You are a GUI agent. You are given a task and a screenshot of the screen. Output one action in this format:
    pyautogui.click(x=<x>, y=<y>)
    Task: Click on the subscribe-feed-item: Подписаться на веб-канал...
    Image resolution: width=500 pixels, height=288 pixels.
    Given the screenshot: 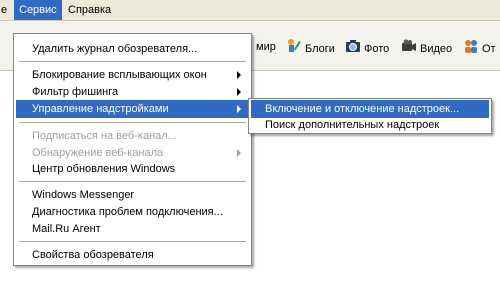 What is the action you would take?
    pyautogui.click(x=132, y=136)
    